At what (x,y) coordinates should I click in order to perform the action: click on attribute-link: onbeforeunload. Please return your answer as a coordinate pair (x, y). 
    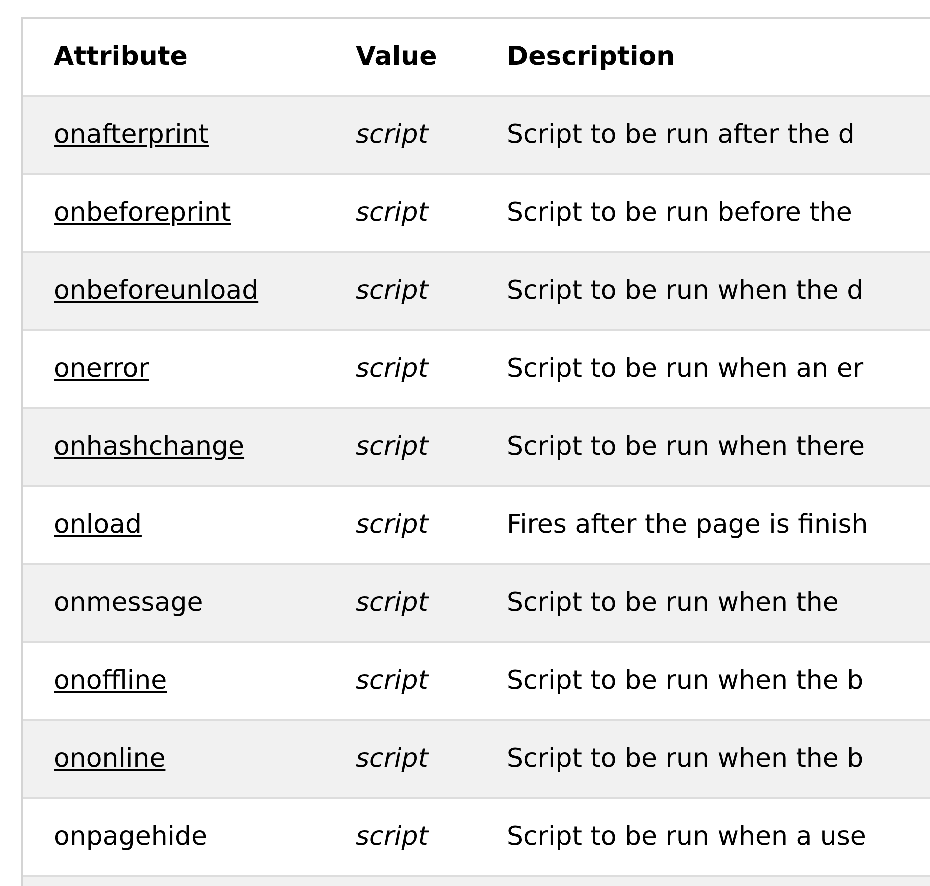
    Looking at the image, I should click on (156, 291).